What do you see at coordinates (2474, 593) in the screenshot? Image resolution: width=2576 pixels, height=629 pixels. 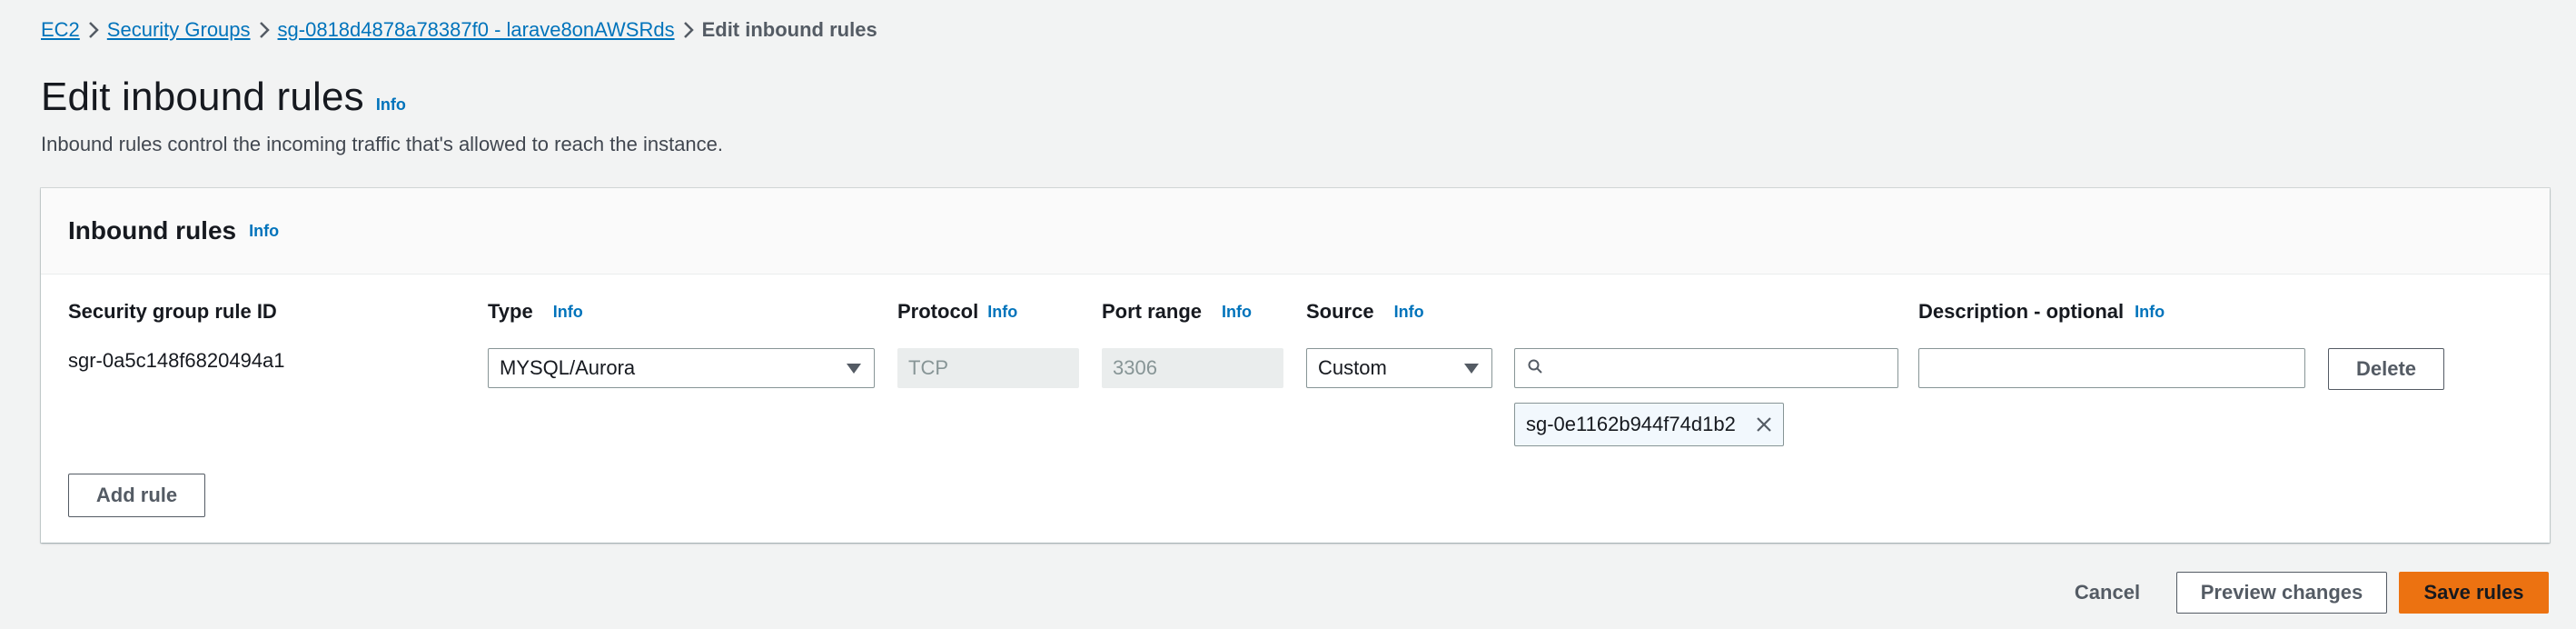 I see `save-rules-button: Save rules` at bounding box center [2474, 593].